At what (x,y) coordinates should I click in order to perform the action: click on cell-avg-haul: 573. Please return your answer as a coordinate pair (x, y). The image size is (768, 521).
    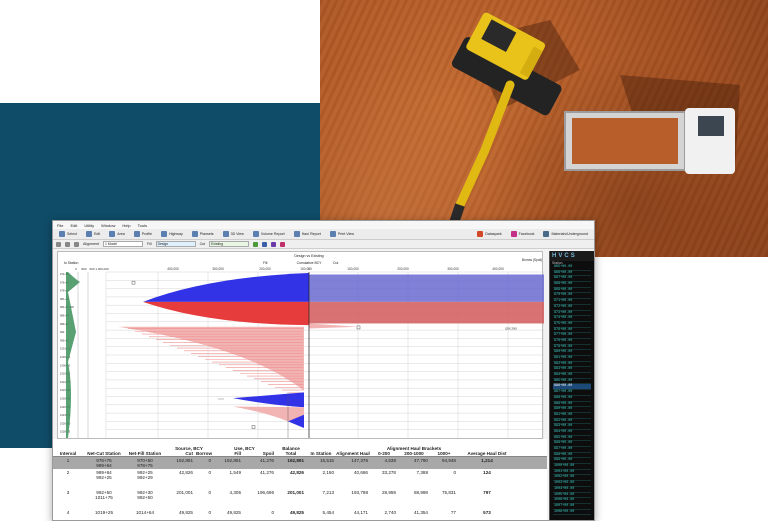
    Looking at the image, I should click on (487, 512).